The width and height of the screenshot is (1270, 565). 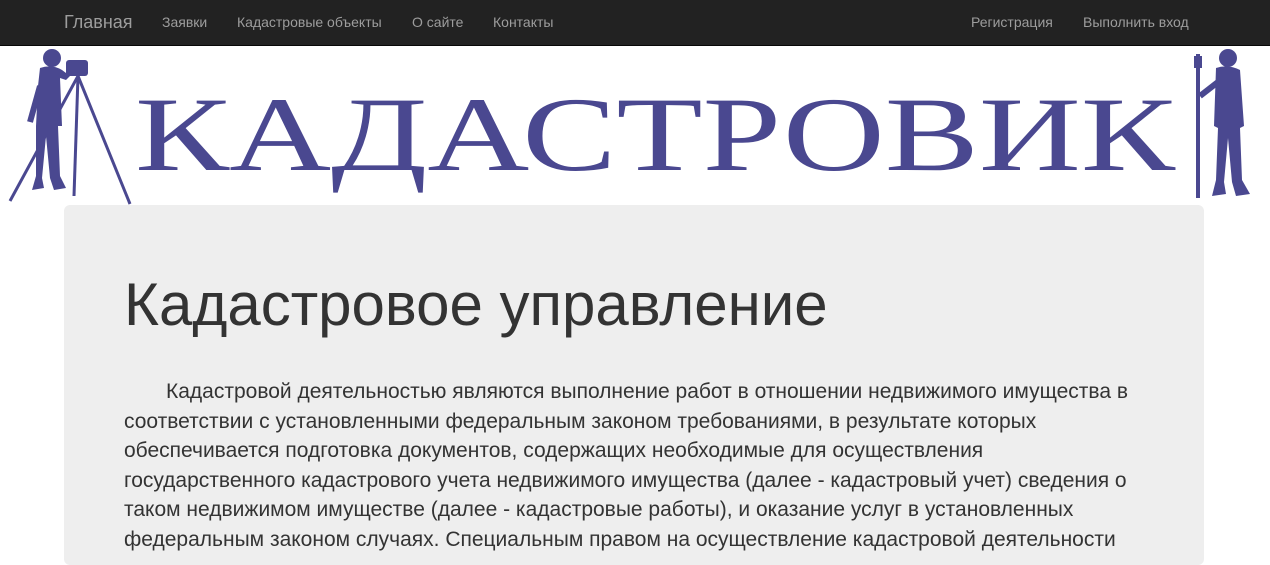 I want to click on nav-item-requests: Заявки, so click(x=184, y=23).